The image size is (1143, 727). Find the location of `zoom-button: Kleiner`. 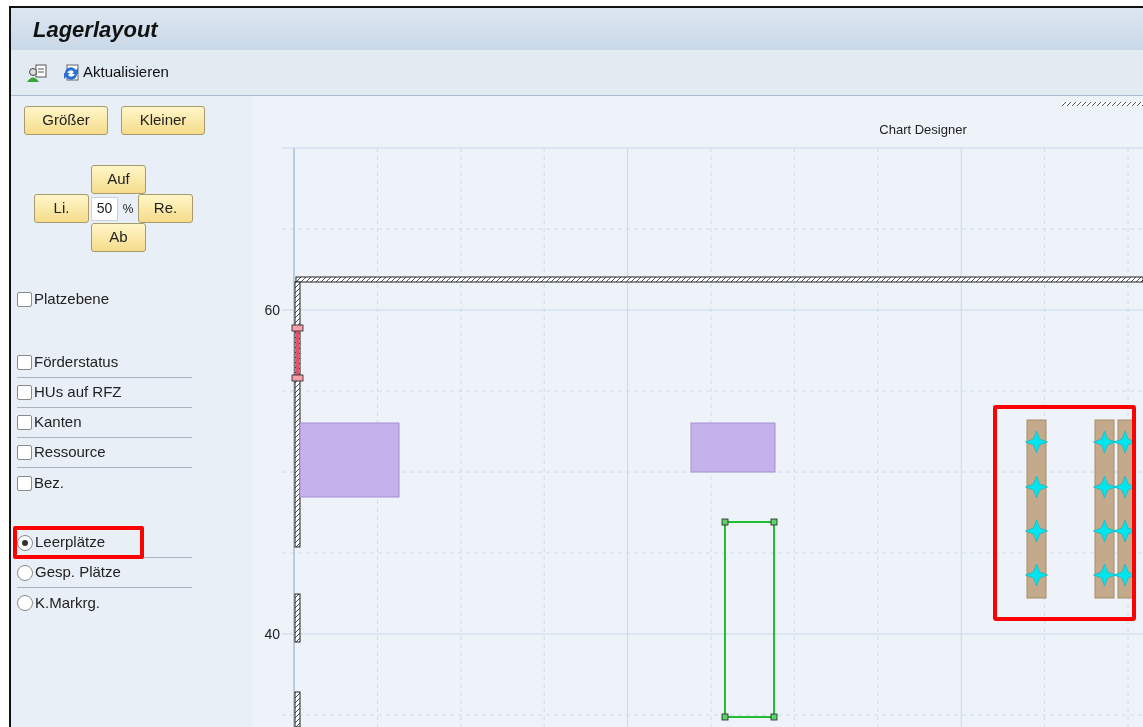

zoom-button: Kleiner is located at coordinates (163, 120).